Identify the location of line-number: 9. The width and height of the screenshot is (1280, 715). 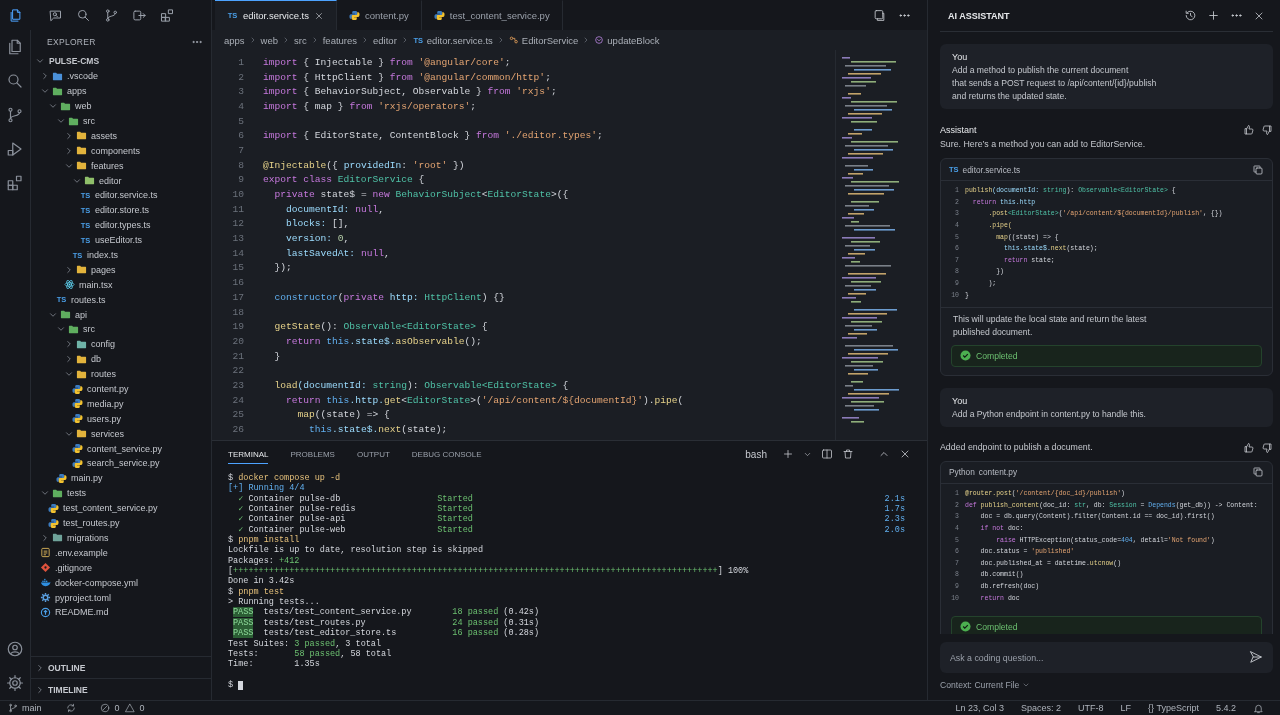
(240, 180).